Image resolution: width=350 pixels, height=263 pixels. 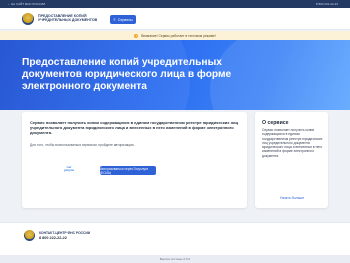 I want to click on gosuslugi-logo: гос услуги, so click(x=69, y=169).